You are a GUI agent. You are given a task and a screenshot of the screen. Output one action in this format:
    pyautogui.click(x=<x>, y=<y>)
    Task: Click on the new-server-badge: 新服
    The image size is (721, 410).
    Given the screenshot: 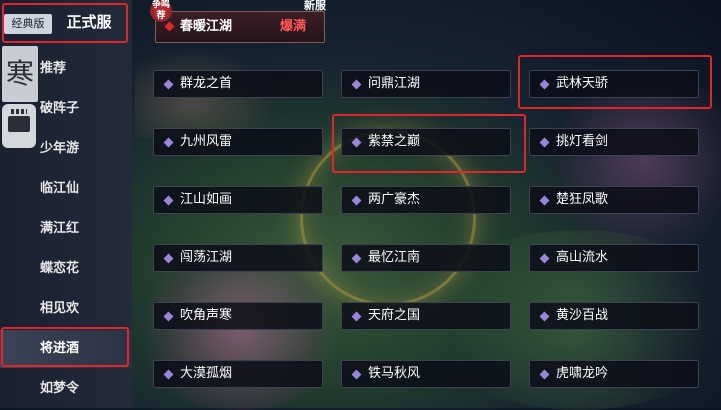 What is the action you would take?
    pyautogui.click(x=315, y=6)
    